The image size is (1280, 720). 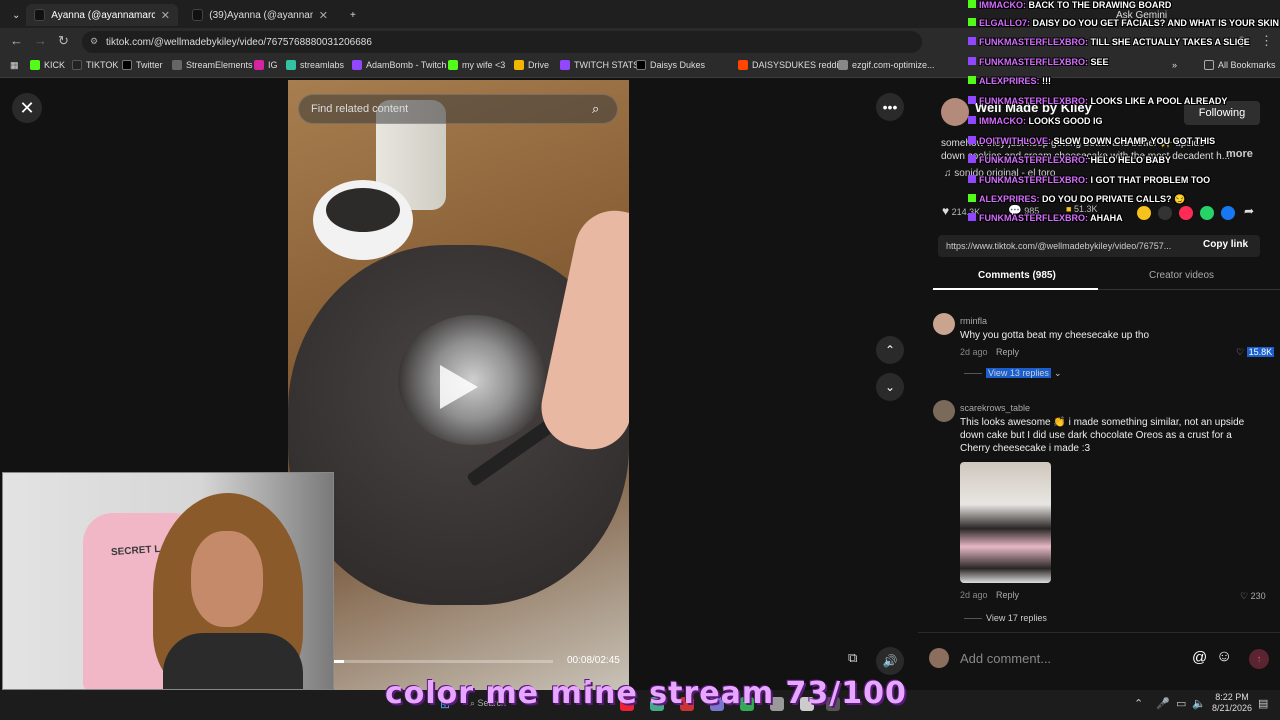 I want to click on bookmark-drive: Drive, so click(x=531, y=65).